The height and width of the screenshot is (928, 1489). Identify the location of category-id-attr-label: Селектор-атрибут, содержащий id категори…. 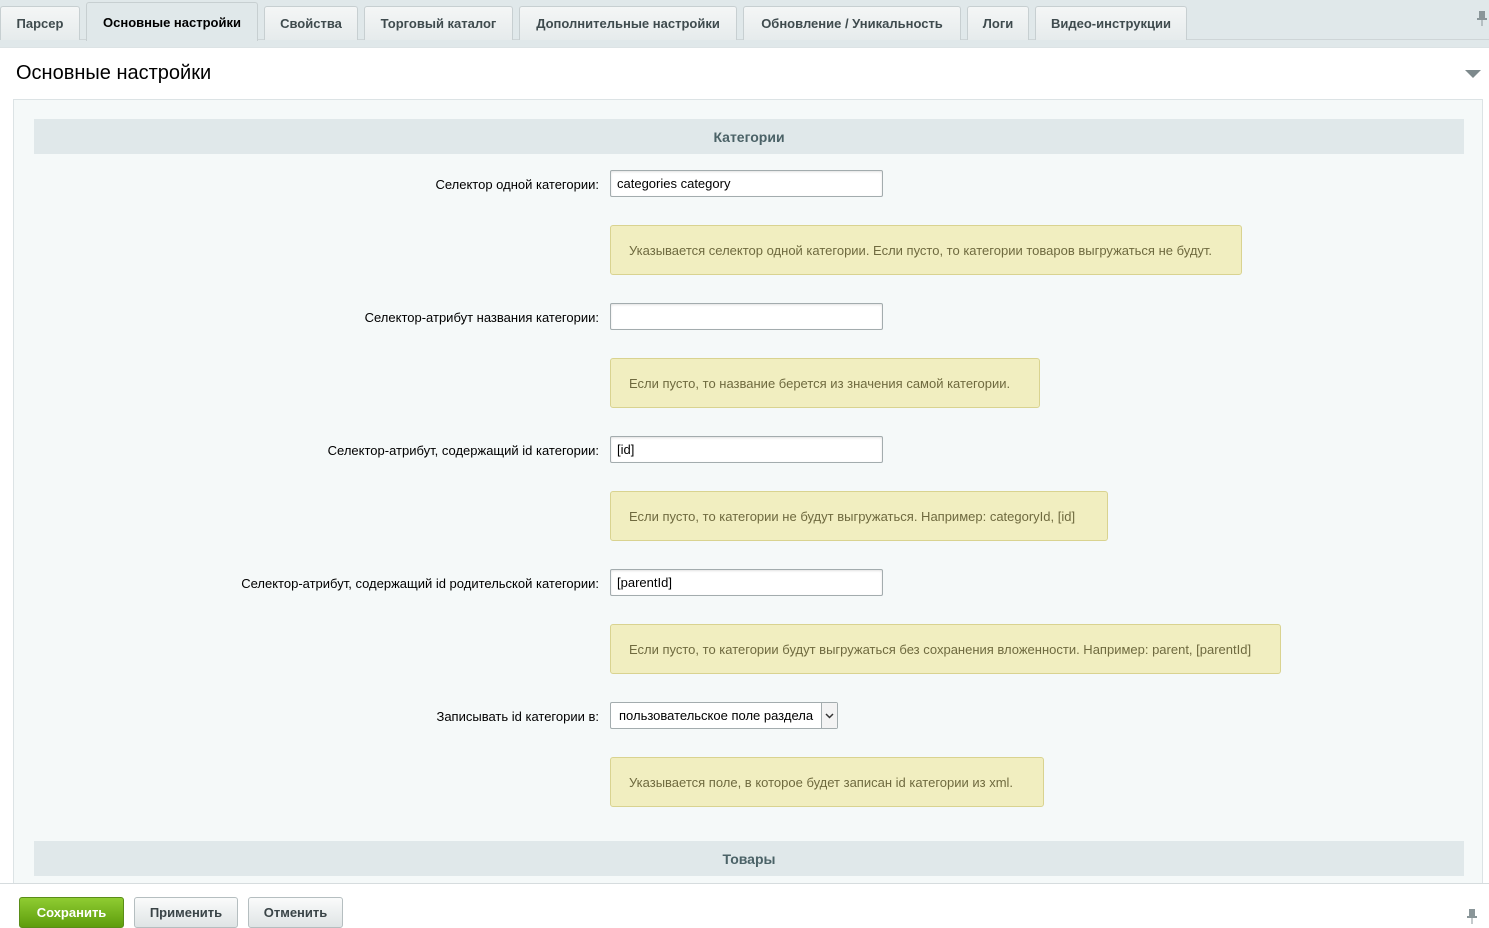
(463, 450).